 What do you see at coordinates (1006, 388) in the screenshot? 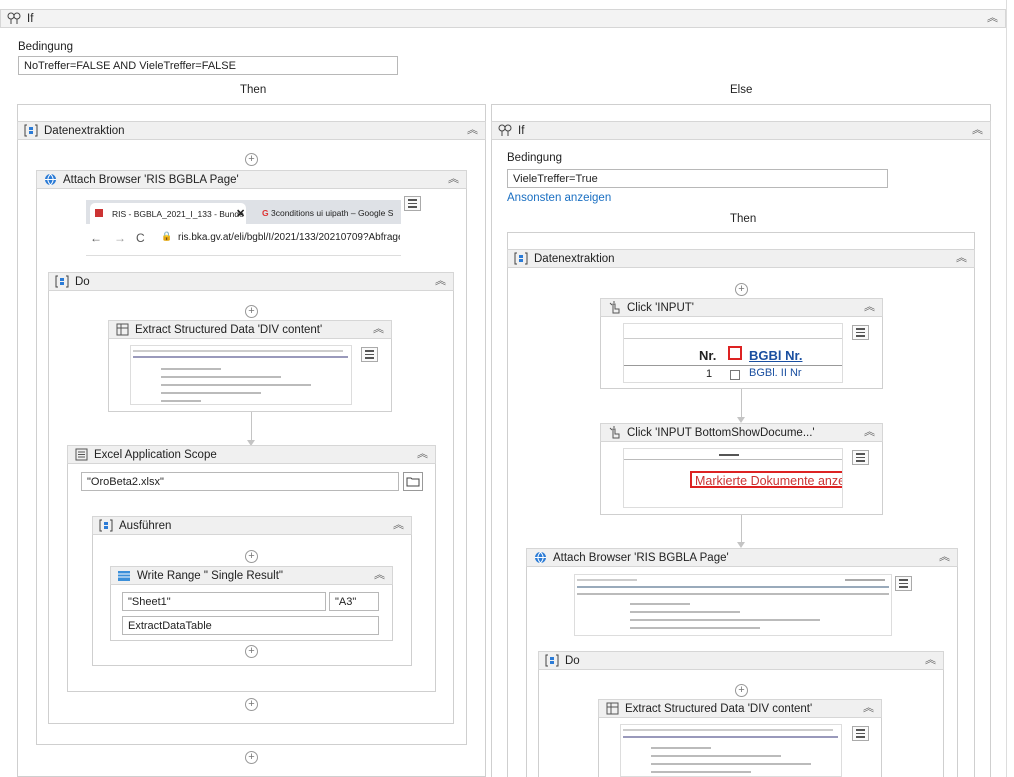
I see `top-line` at bounding box center [1006, 388].